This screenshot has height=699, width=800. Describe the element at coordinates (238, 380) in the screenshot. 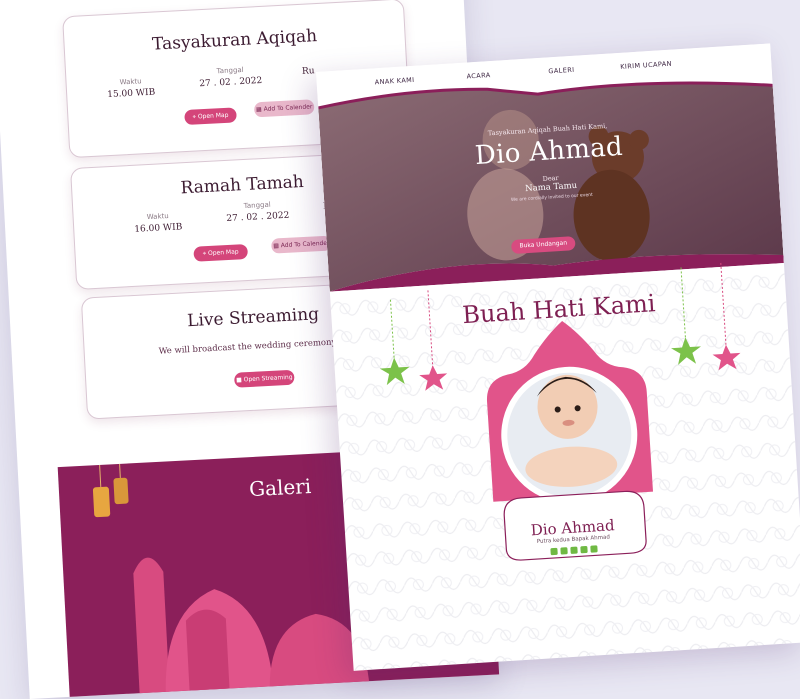

I see `video-icon: ■` at that location.